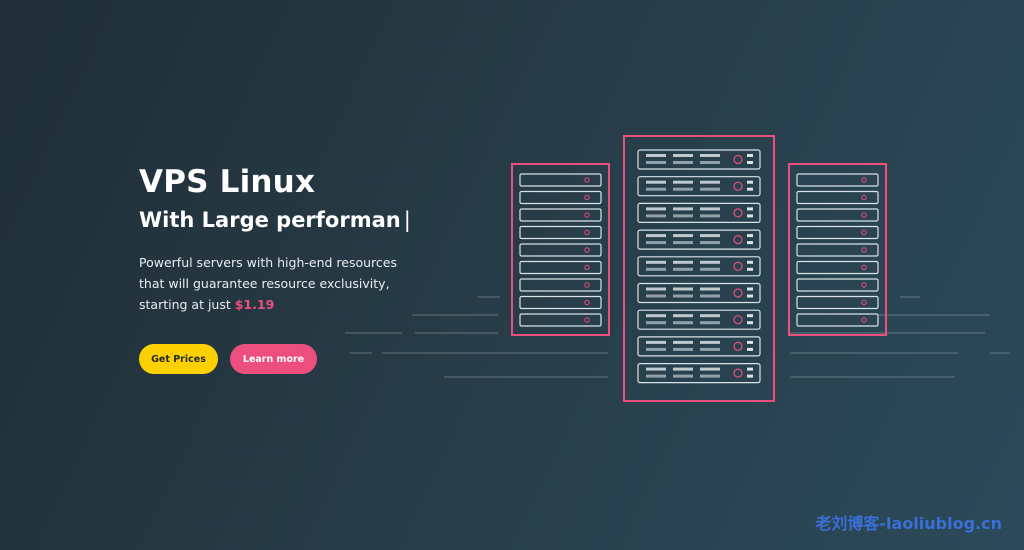  I want to click on get-prices-button: Get Prices, so click(178, 359).